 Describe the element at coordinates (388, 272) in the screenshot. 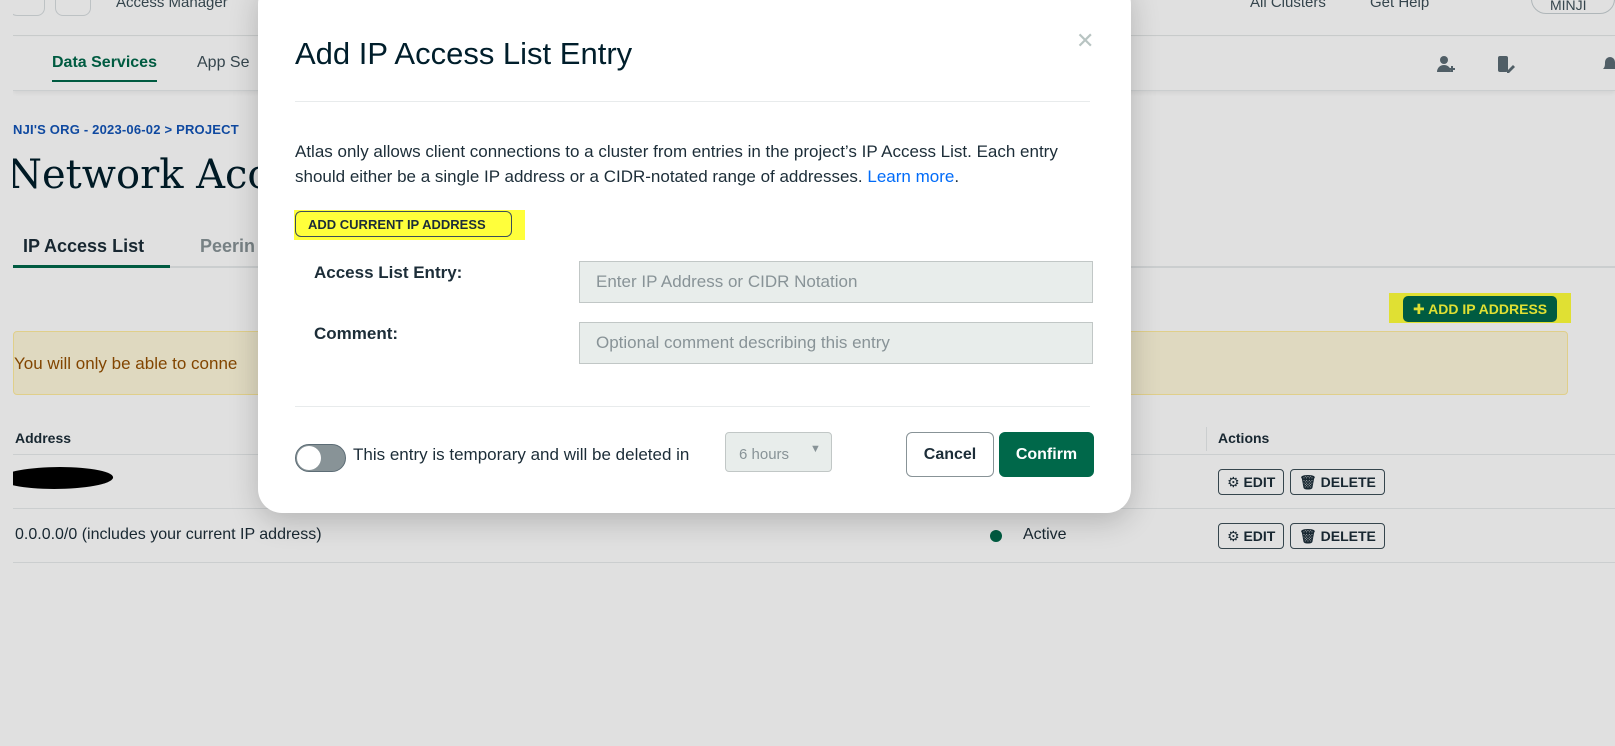

I see `access-entry-label: Access List Entry:` at that location.